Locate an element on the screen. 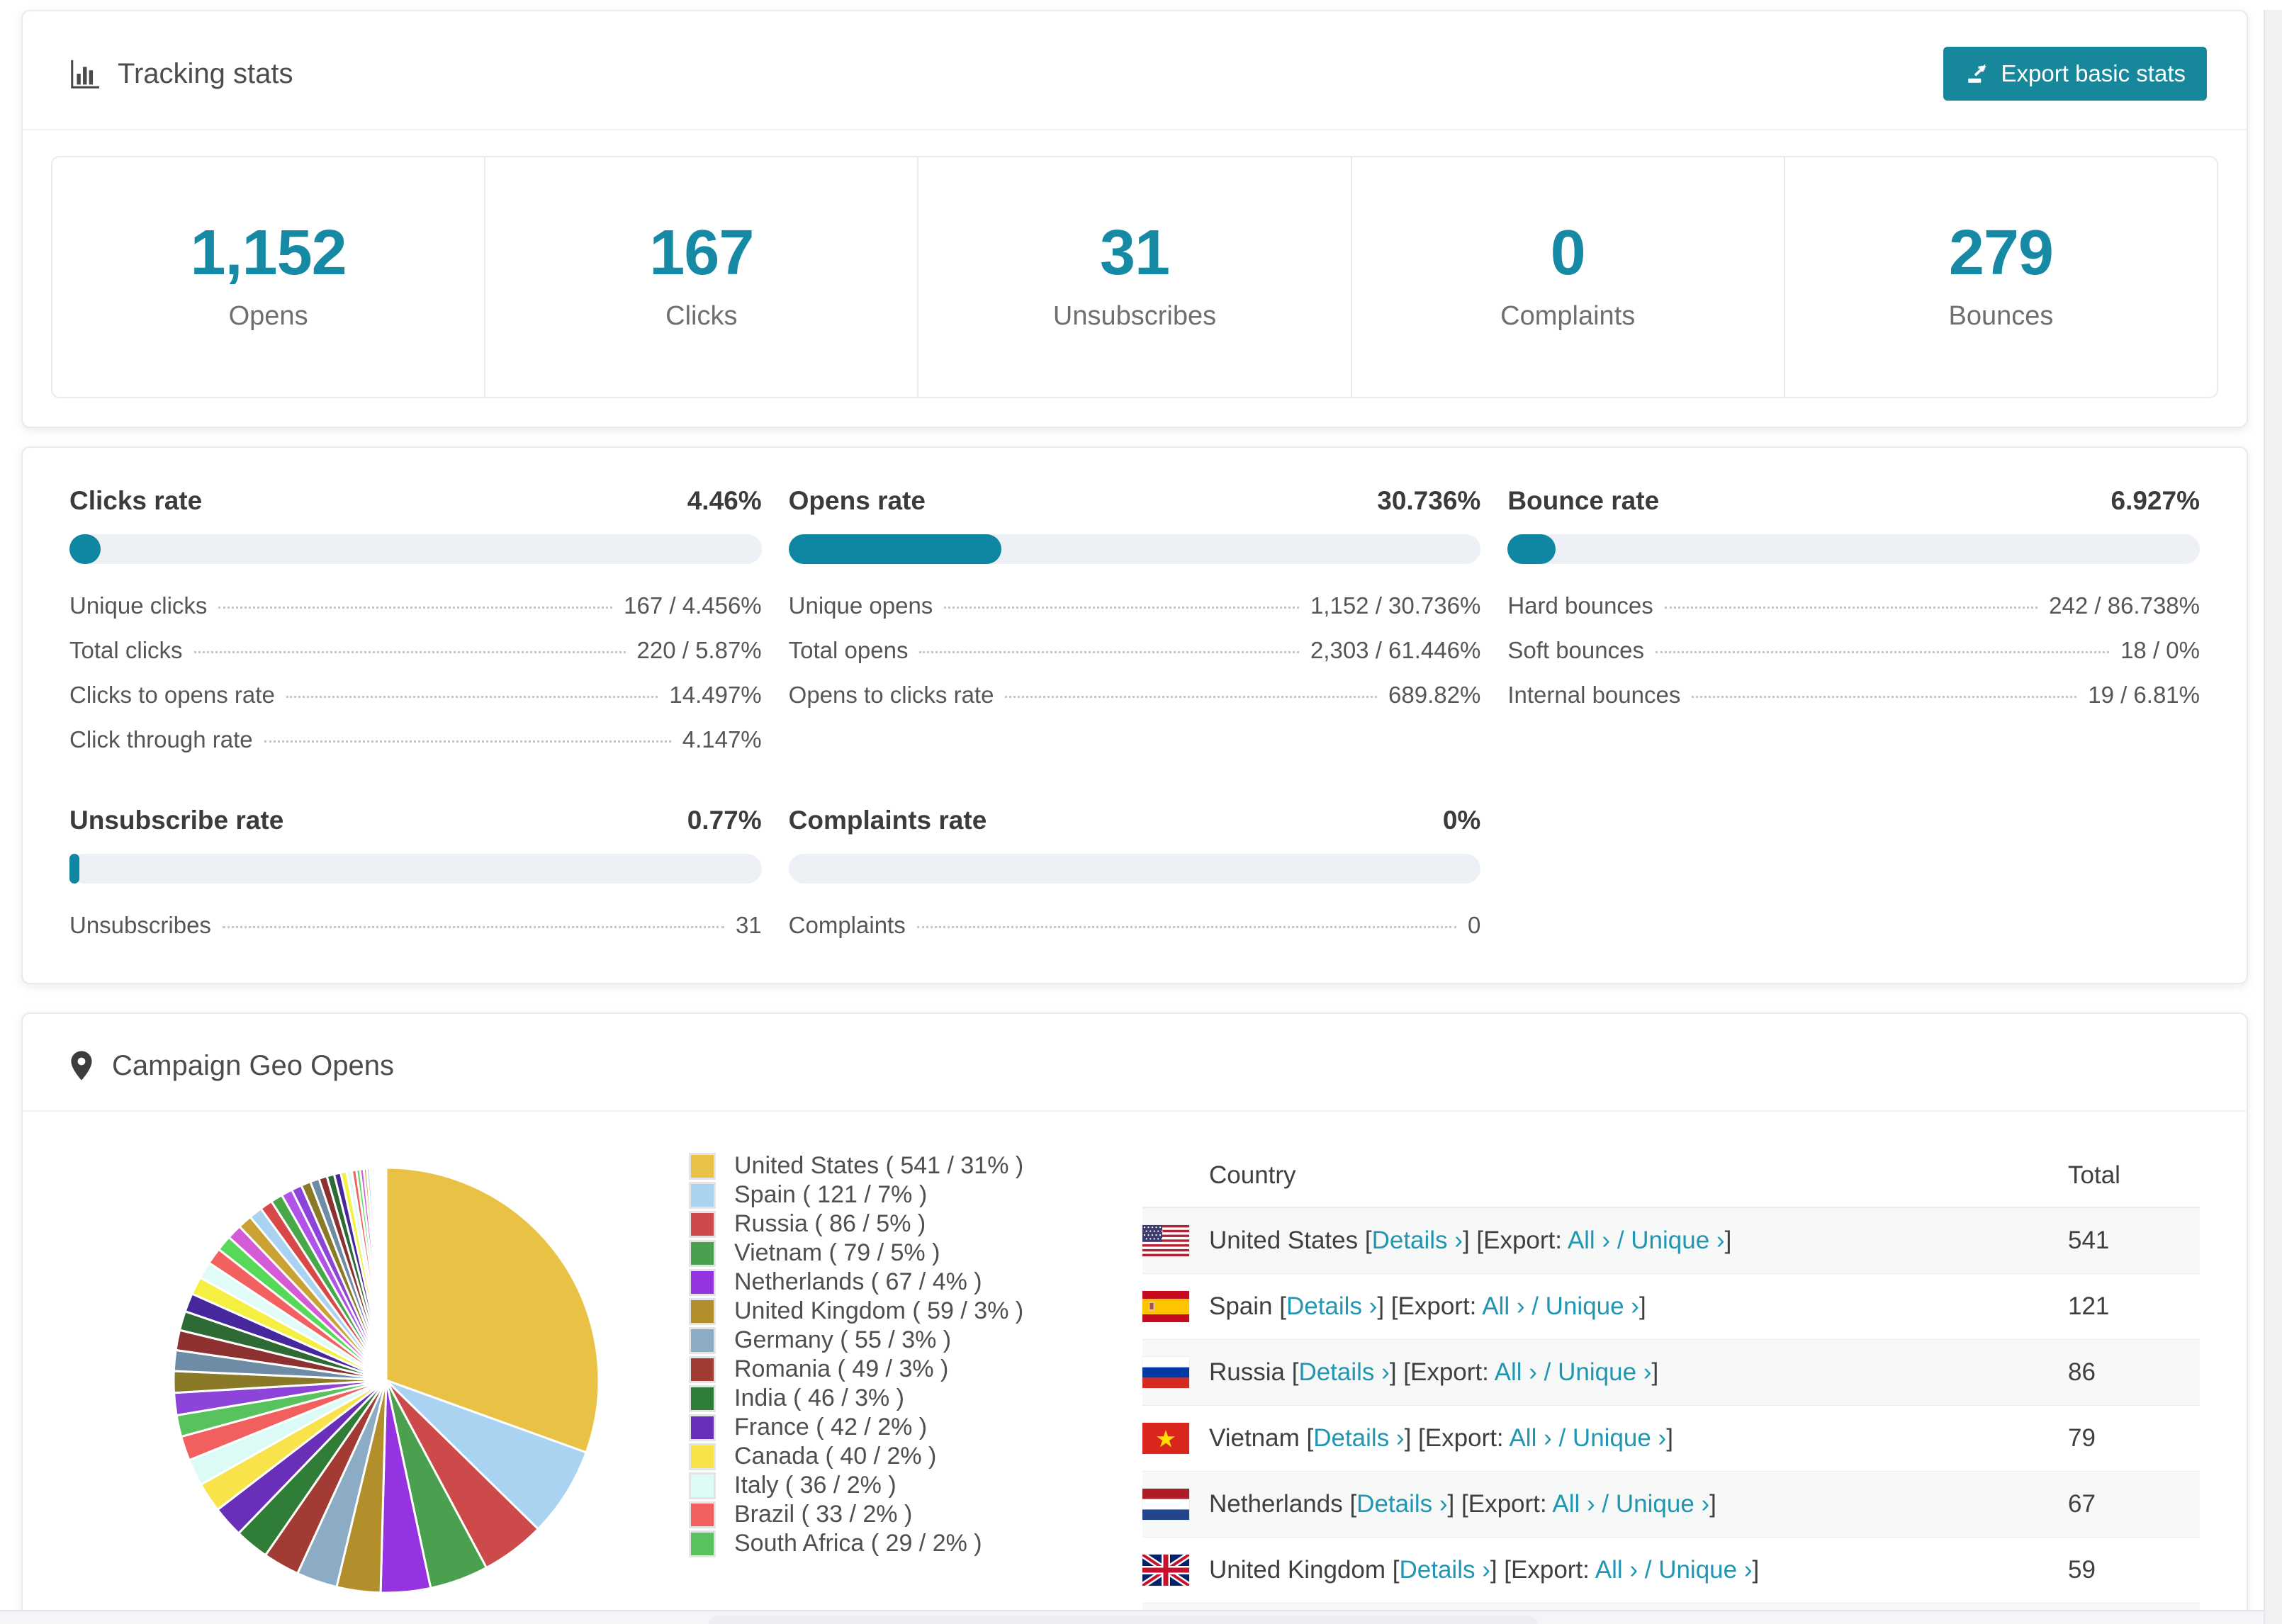 The width and height of the screenshot is (2282, 1624). legend-item-russia: Russia ( 86 / 5% ) is located at coordinates (856, 1224).